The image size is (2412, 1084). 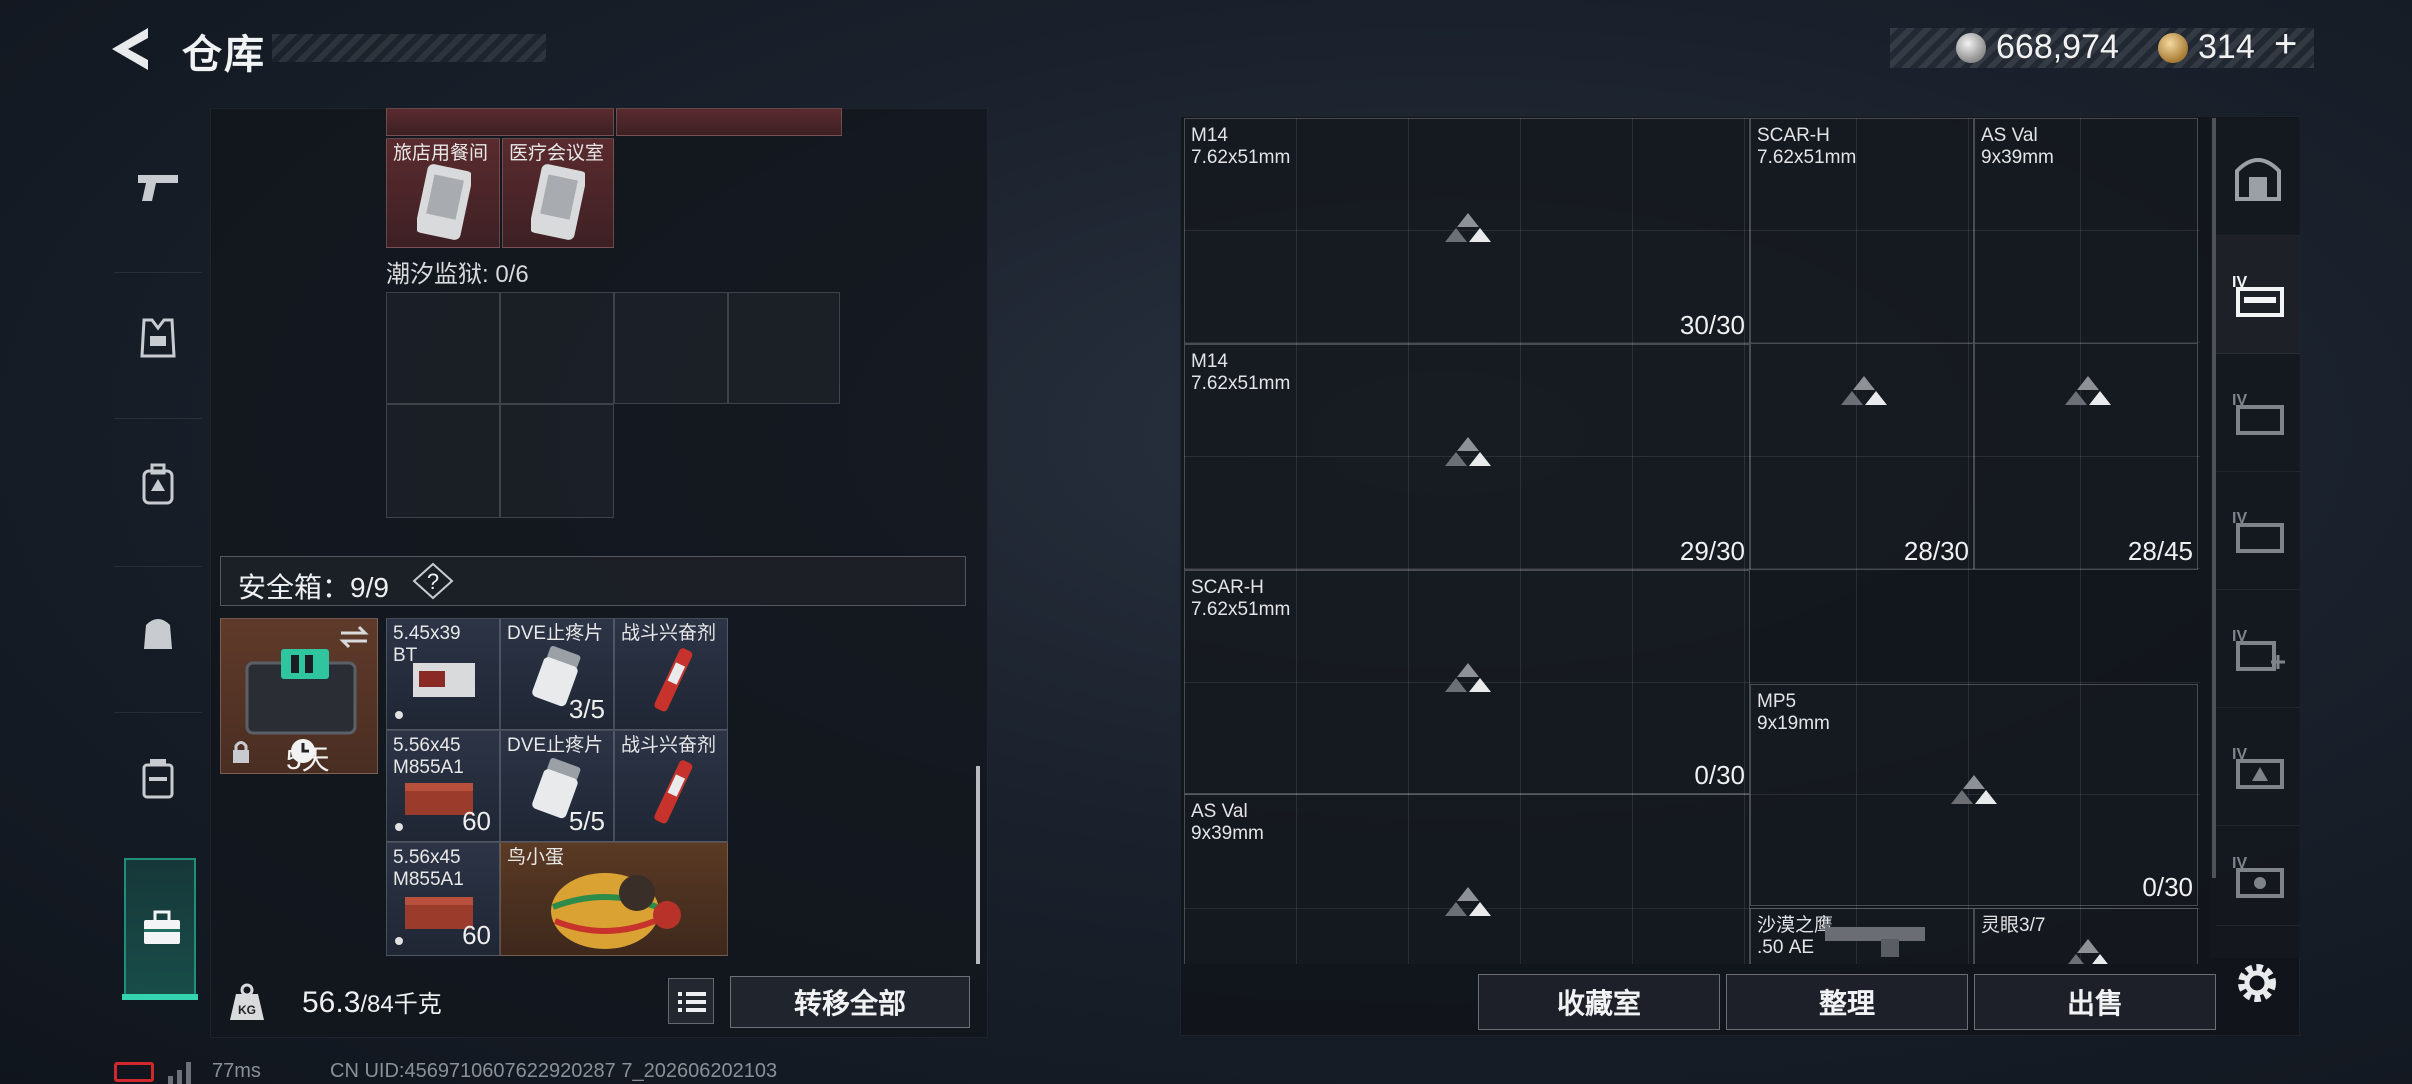 I want to click on prison-key-counter: 潮汐监狱: 0/6, so click(x=457, y=274).